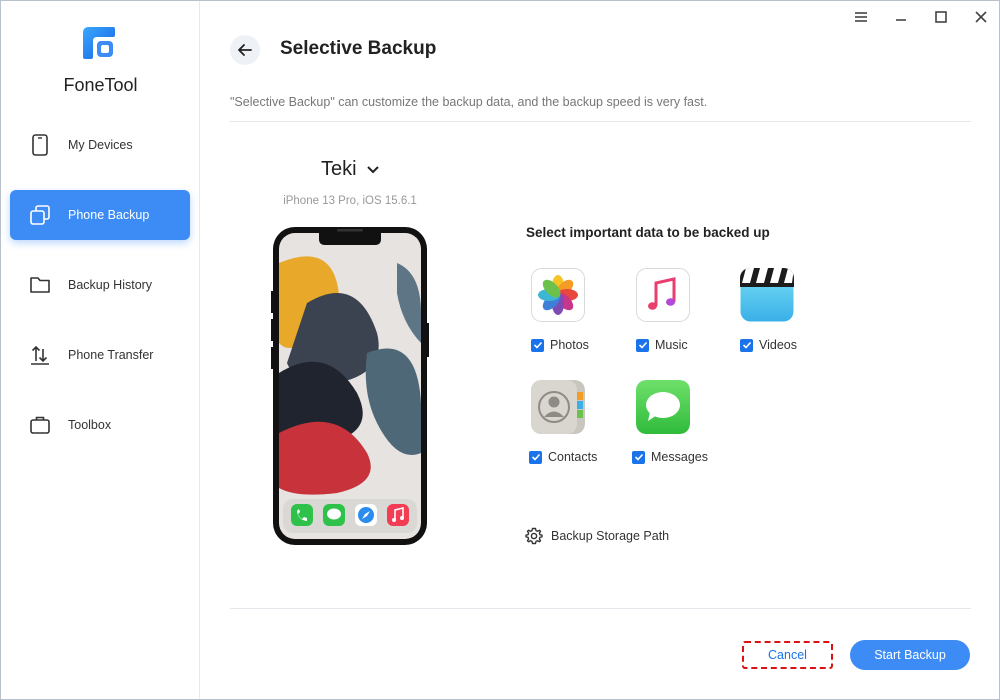  I want to click on data-item-photos: Photos, so click(577, 318).